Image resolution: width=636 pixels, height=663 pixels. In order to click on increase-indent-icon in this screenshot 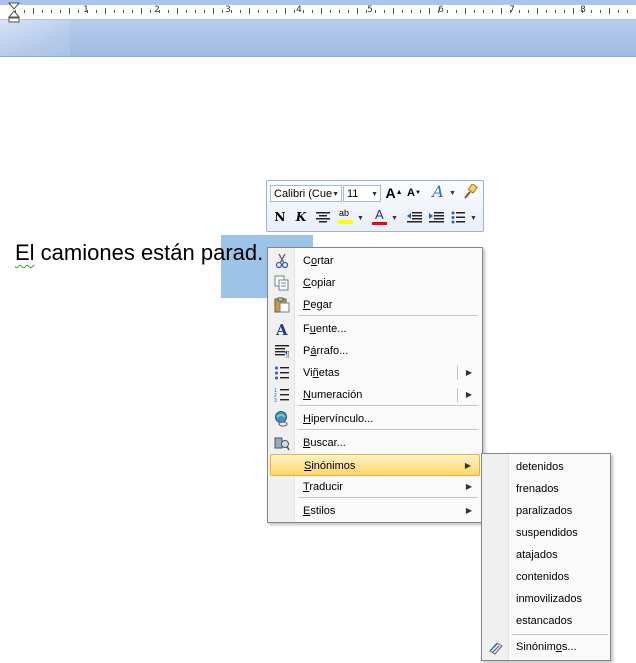, I will do `click(436, 217)`.